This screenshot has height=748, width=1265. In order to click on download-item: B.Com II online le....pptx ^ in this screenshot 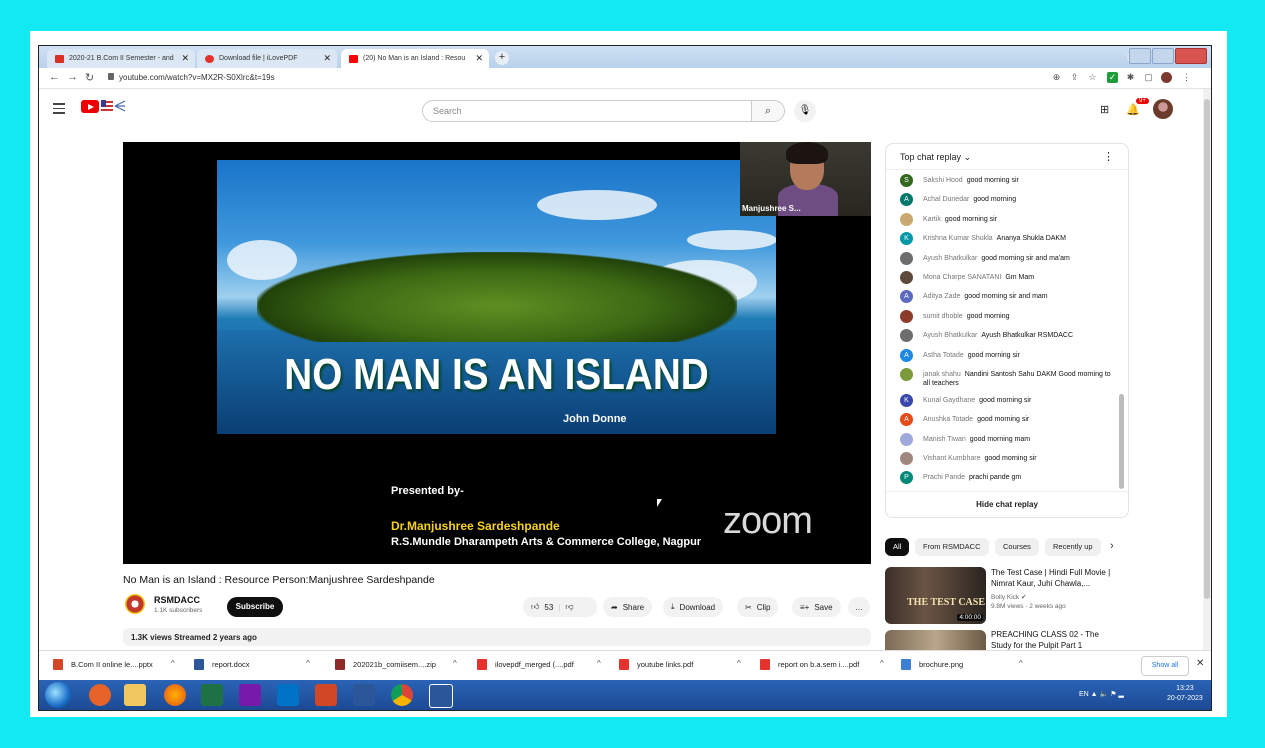, I will do `click(114, 664)`.